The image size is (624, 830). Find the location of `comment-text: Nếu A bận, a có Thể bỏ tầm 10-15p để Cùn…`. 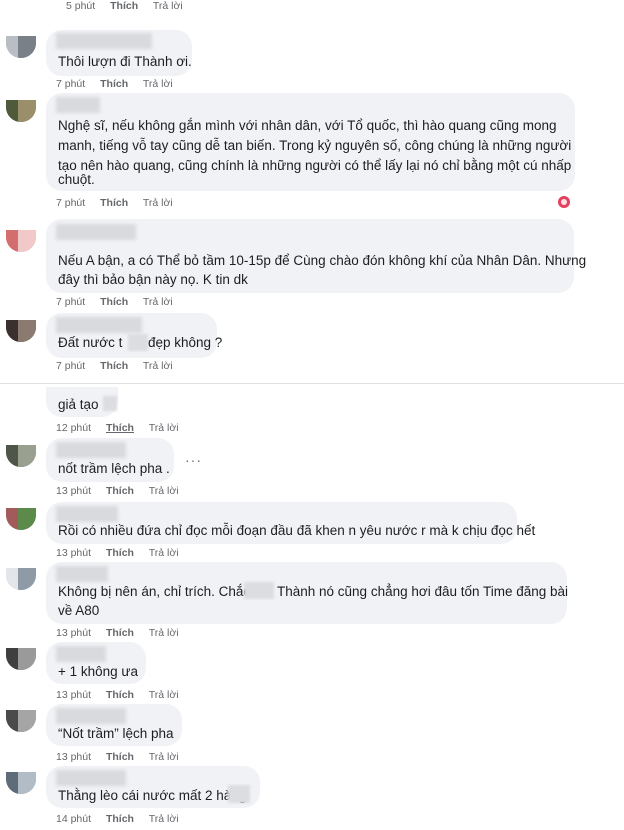

comment-text: Nếu A bận, a có Thể bỏ tầm 10-15p để Cùn… is located at coordinates (322, 260).